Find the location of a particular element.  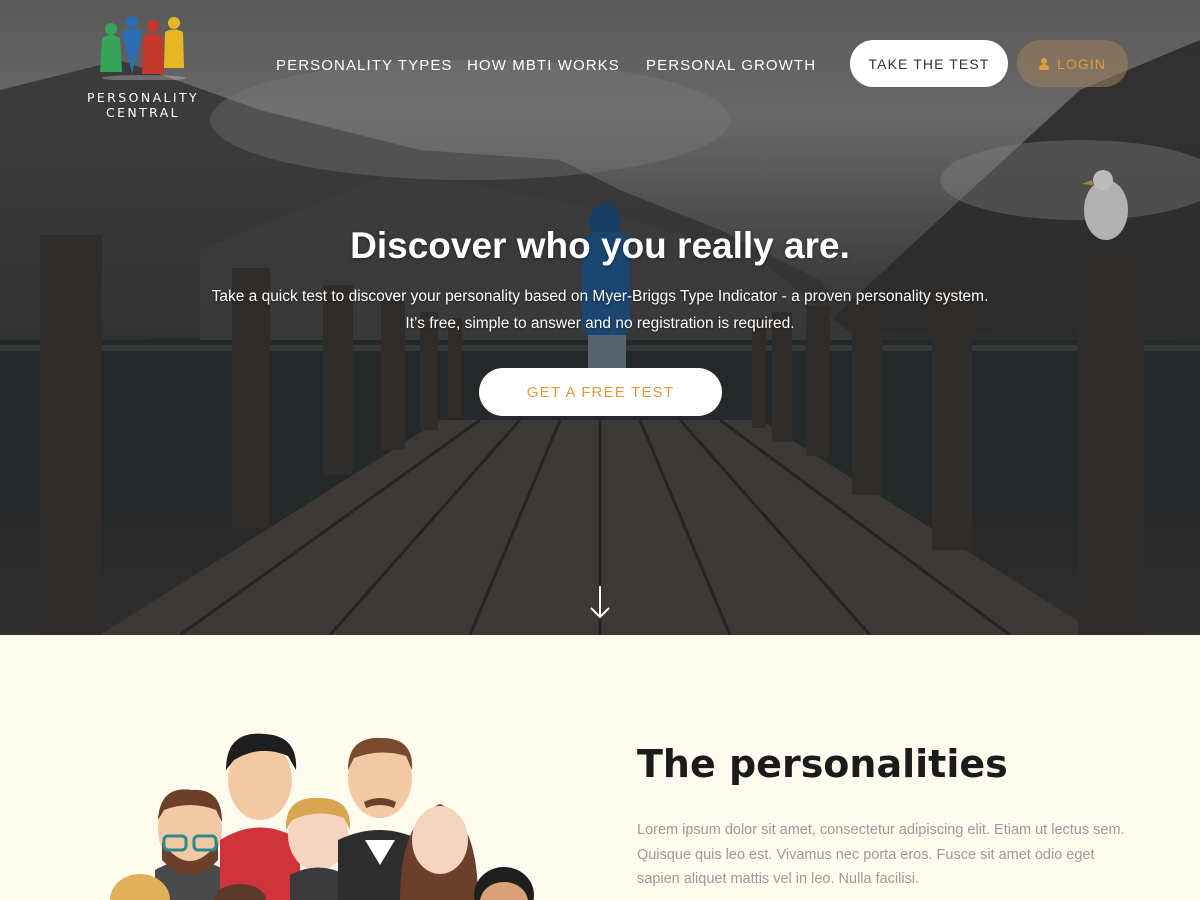

arrow-down-icon is located at coordinates (600, 602).